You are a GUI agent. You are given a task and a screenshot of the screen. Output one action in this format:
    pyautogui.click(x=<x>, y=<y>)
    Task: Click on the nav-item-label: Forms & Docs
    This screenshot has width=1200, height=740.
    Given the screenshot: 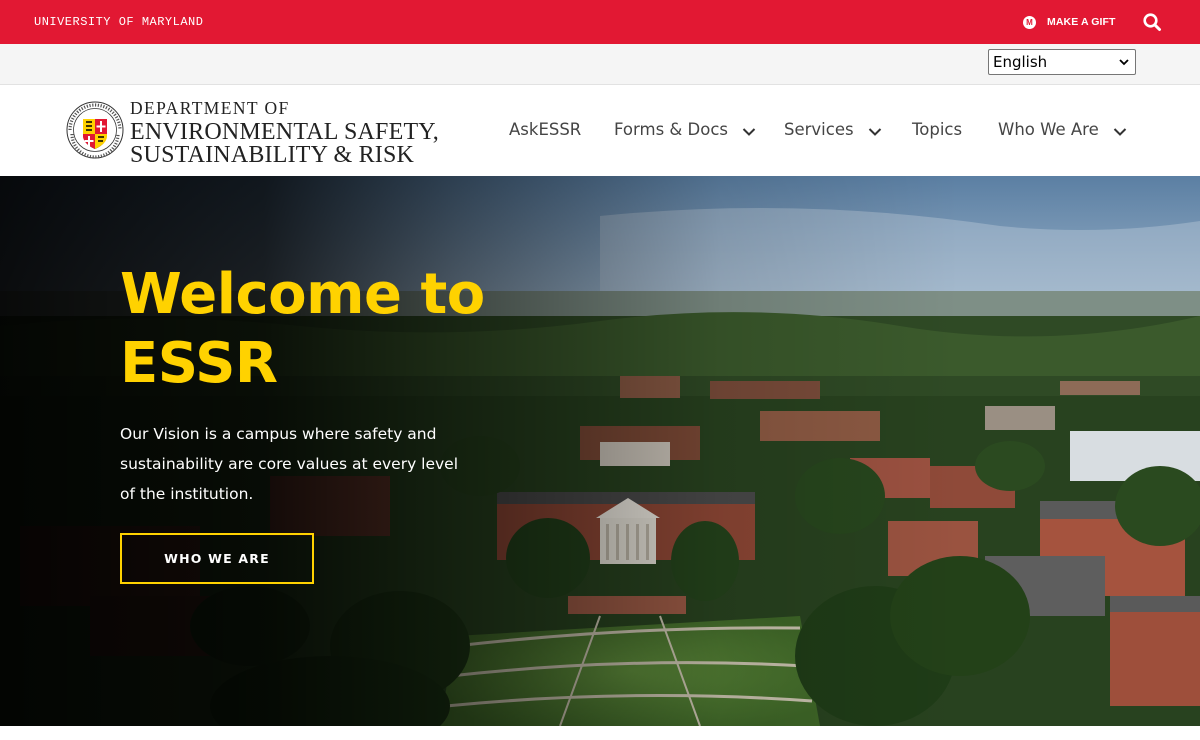 What is the action you would take?
    pyautogui.click(x=671, y=129)
    